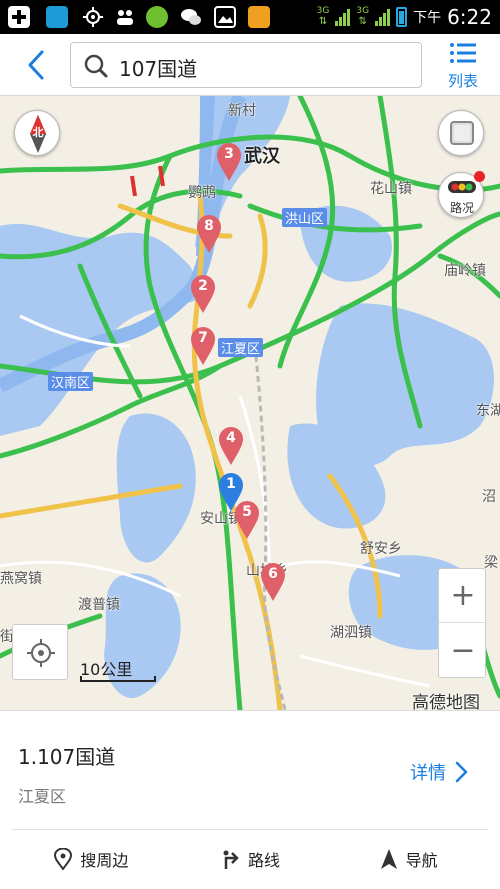  What do you see at coordinates (231, 446) in the screenshot?
I see `route-marker: 4` at bounding box center [231, 446].